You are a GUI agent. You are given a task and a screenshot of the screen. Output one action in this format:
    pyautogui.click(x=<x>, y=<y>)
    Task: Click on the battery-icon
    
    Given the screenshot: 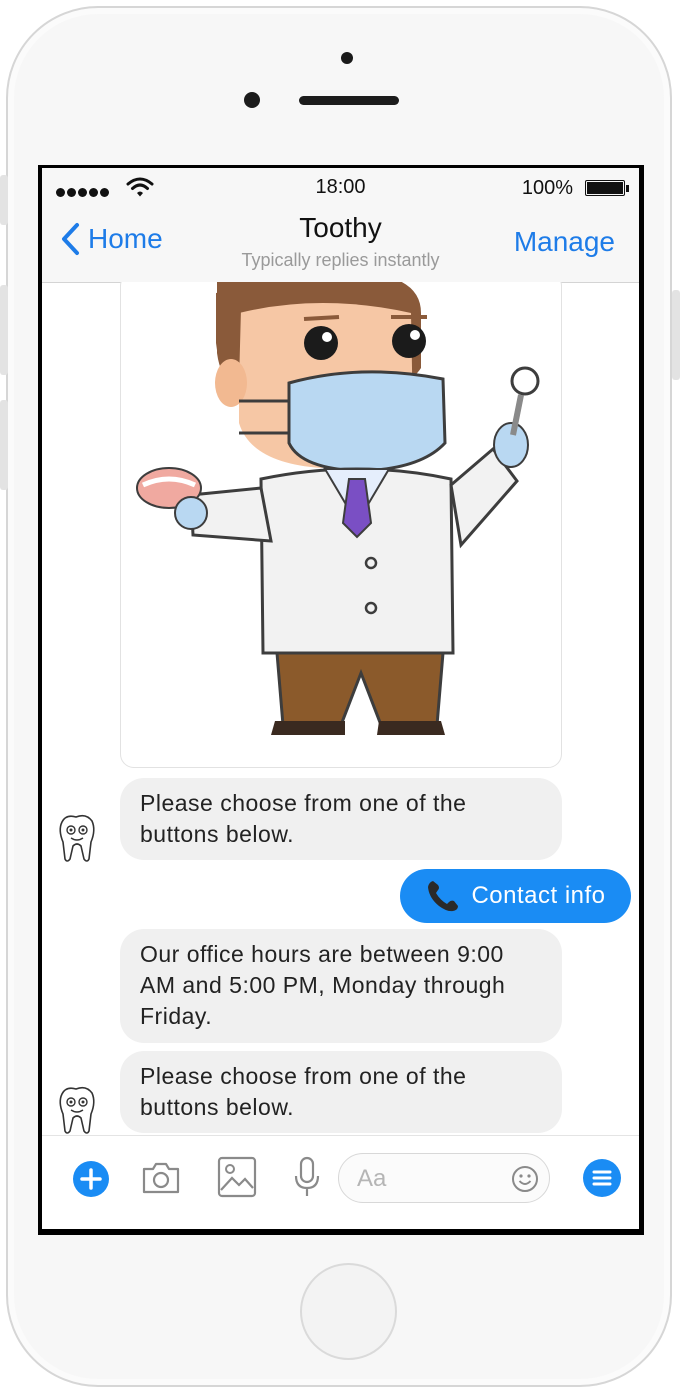 What is the action you would take?
    pyautogui.click(x=605, y=188)
    